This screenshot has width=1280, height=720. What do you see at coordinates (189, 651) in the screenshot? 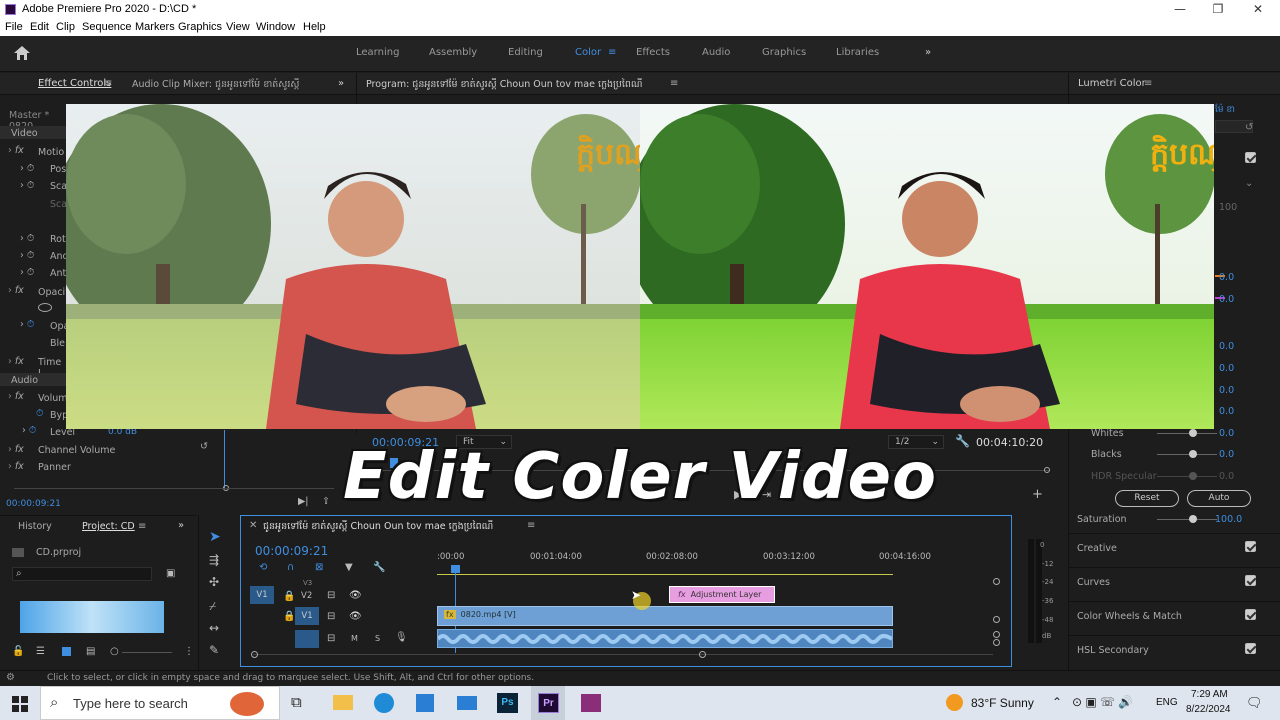
I see `project-more-icon: ⋮` at bounding box center [189, 651].